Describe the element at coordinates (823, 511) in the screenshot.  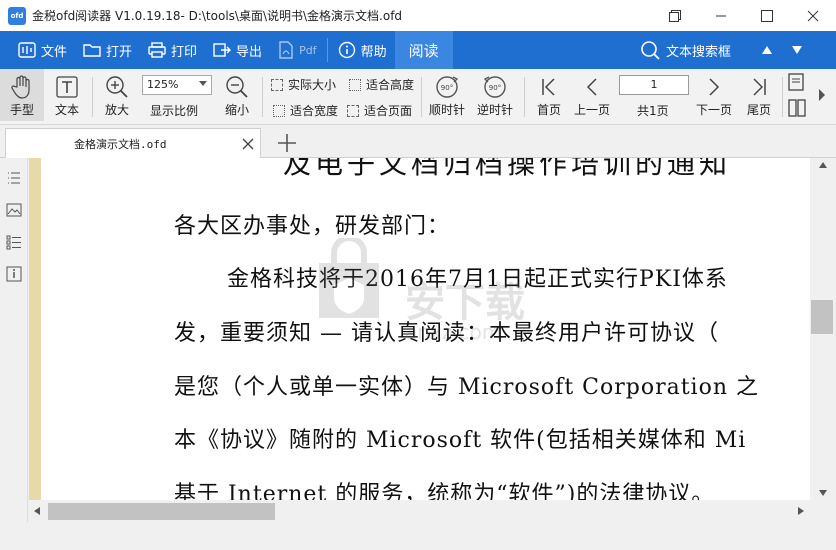
I see `scrollbar-corner` at that location.